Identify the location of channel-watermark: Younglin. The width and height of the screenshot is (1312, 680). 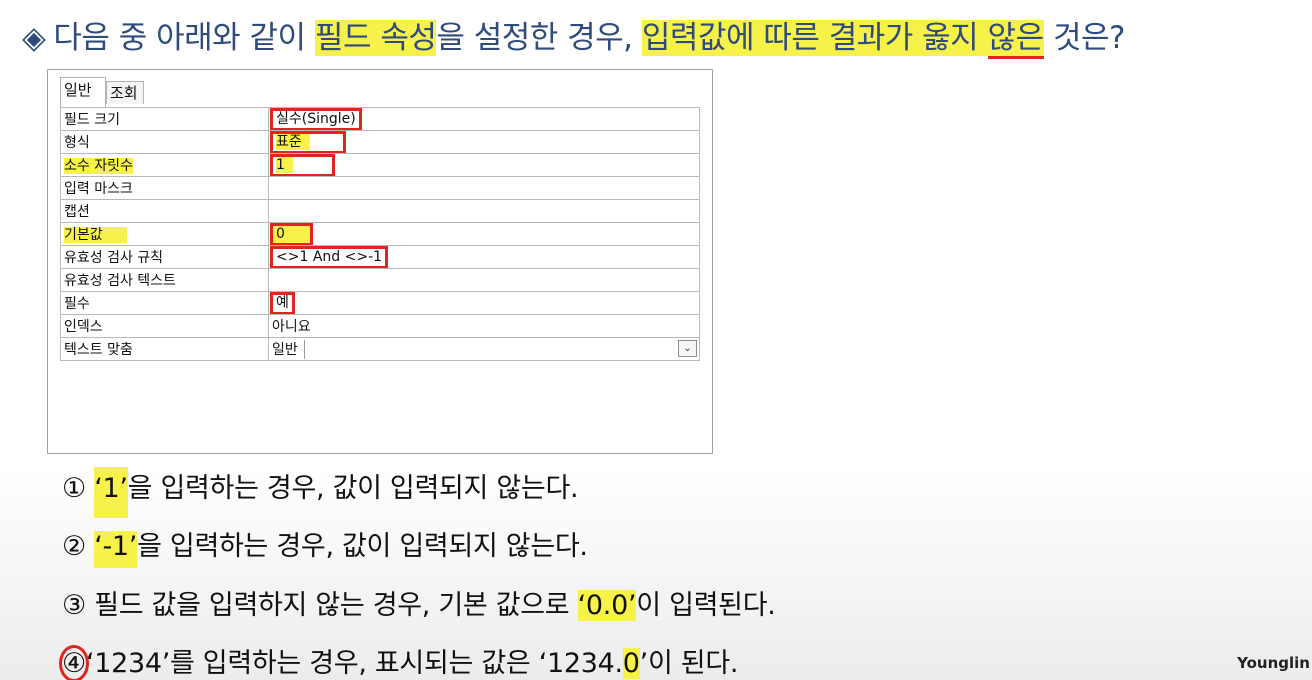
(1273, 663).